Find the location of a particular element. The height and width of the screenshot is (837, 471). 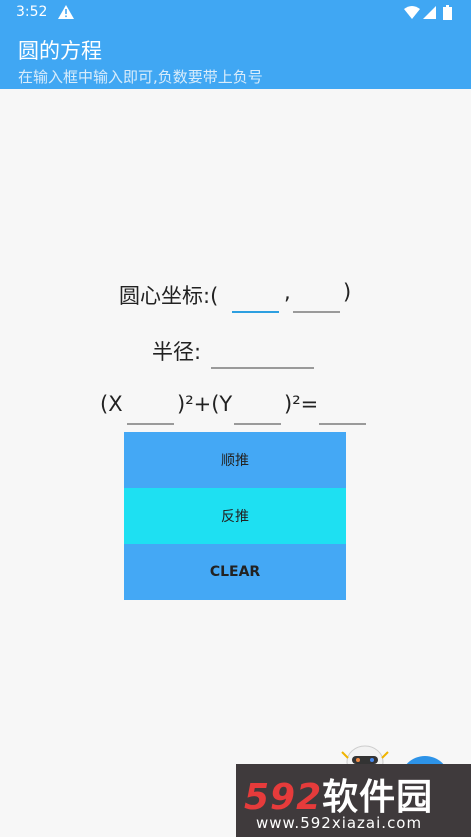

equation-r2-input is located at coordinates (342, 424).